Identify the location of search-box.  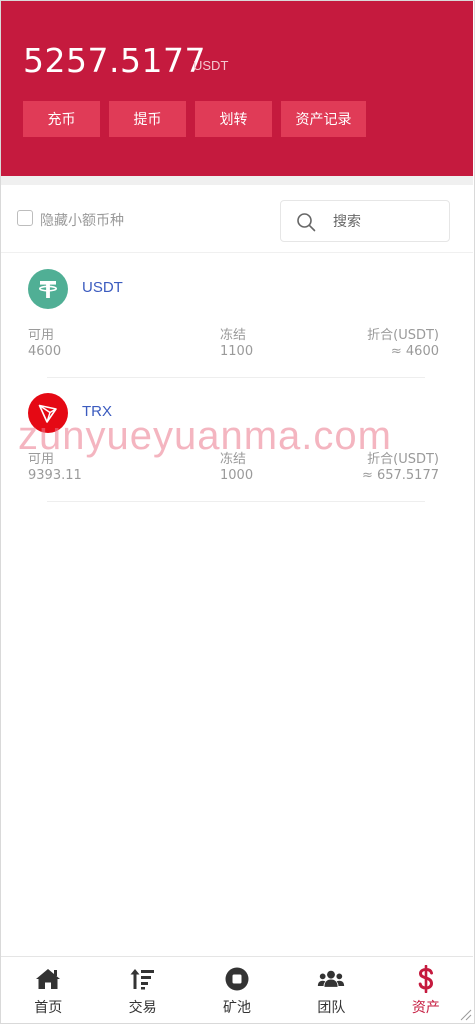
(365, 221).